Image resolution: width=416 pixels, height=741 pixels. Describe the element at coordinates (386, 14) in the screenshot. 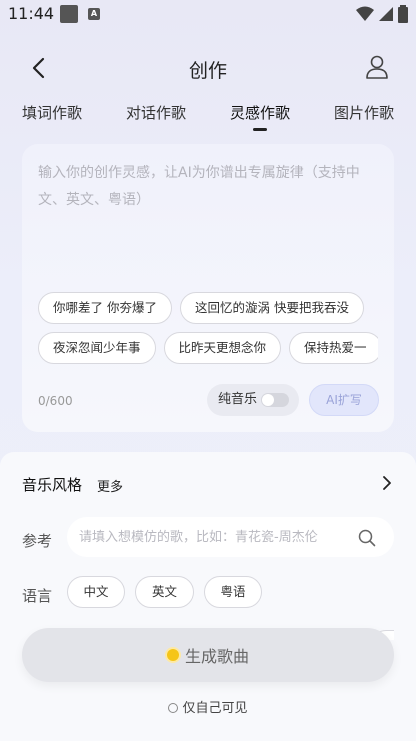

I see `signal-icon` at that location.